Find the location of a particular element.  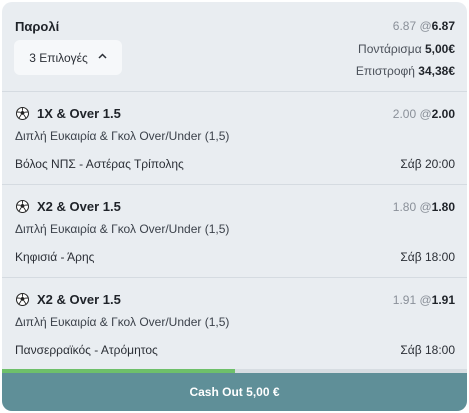

leg-odds-old: 1.91 is located at coordinates (404, 300).